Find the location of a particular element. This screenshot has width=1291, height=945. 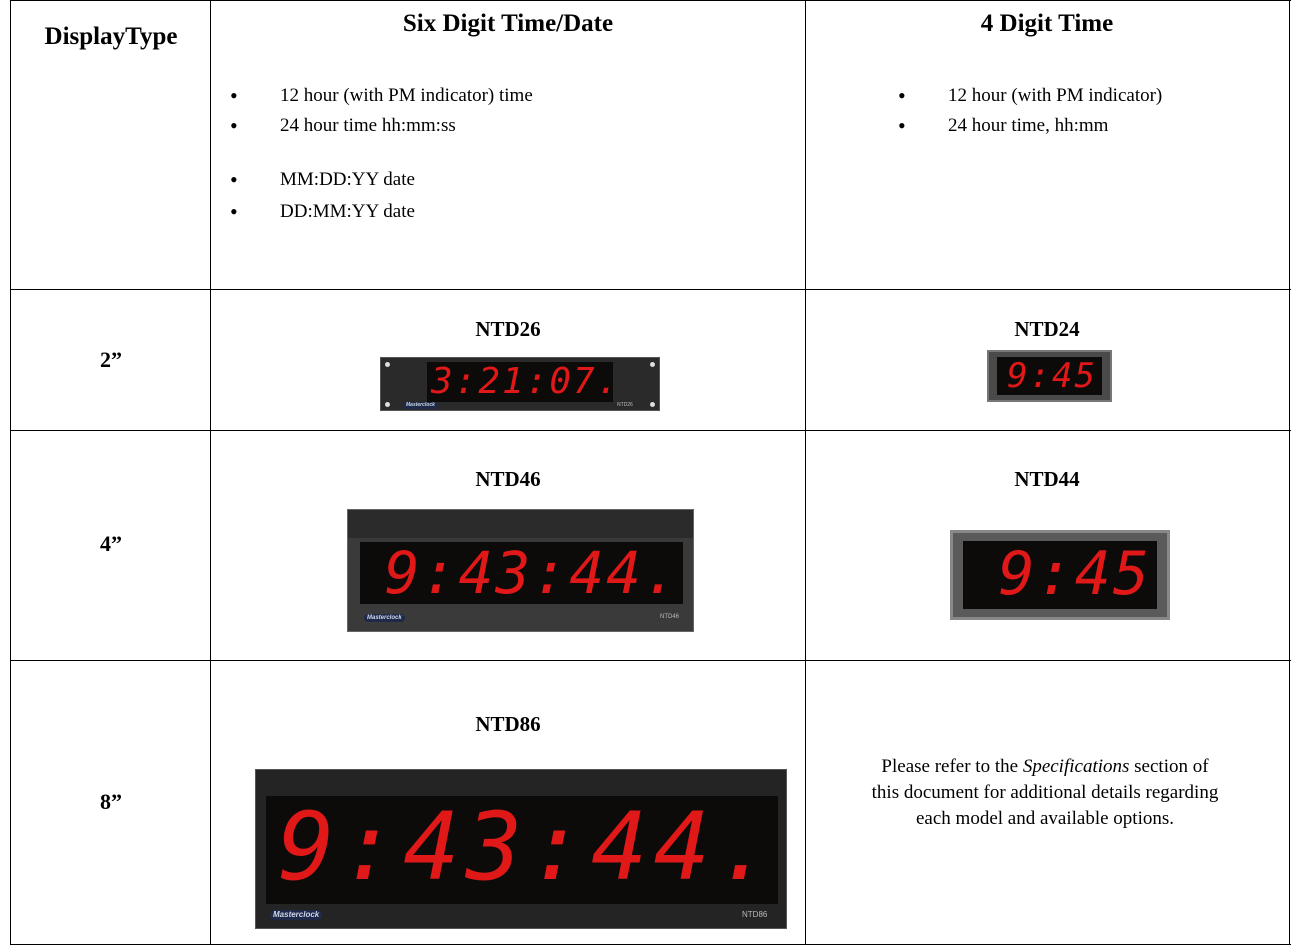

model-name: NTD26 is located at coordinates (508, 329).